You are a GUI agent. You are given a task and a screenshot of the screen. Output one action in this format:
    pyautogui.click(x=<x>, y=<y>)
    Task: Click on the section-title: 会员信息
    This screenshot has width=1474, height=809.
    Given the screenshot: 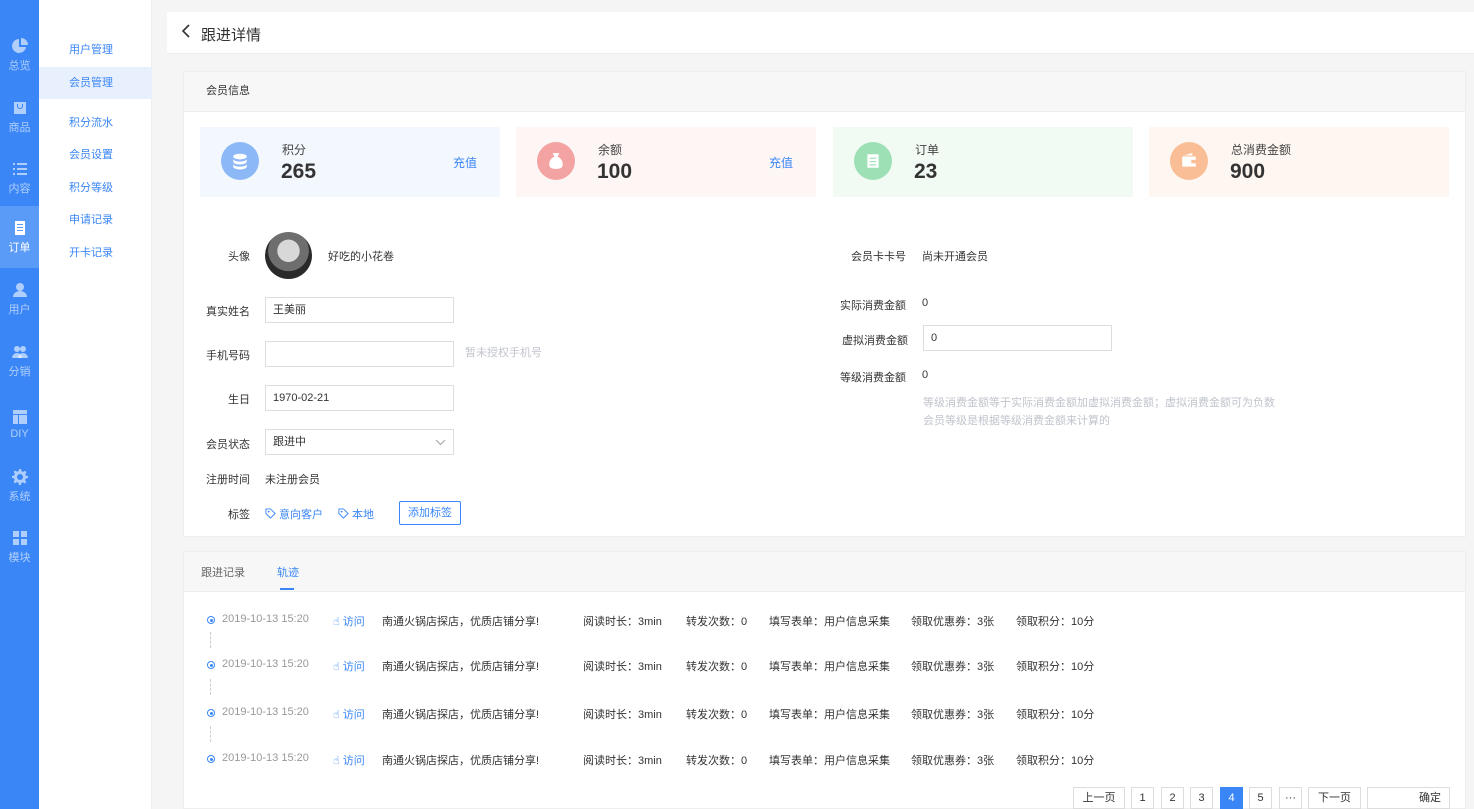 What is the action you would take?
    pyautogui.click(x=824, y=92)
    